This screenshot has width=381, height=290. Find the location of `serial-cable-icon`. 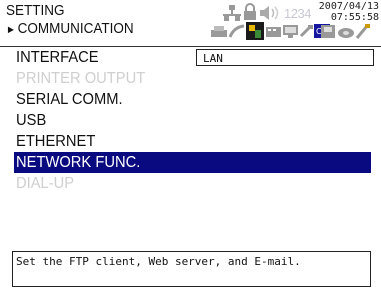

serial-cable-icon is located at coordinates (236, 31).